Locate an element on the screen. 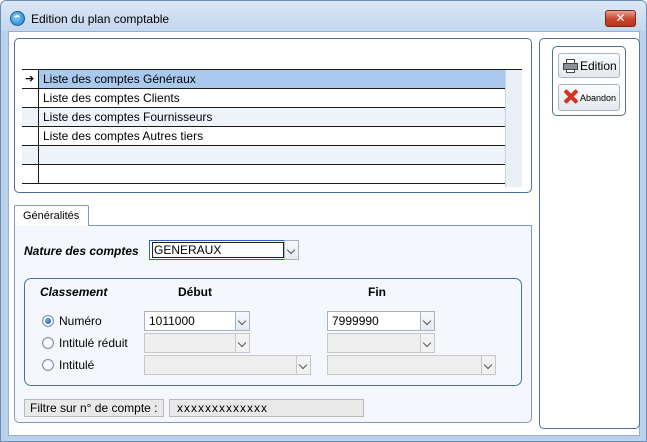  list-item: Liste des comptes Autres tiers is located at coordinates (263, 136).